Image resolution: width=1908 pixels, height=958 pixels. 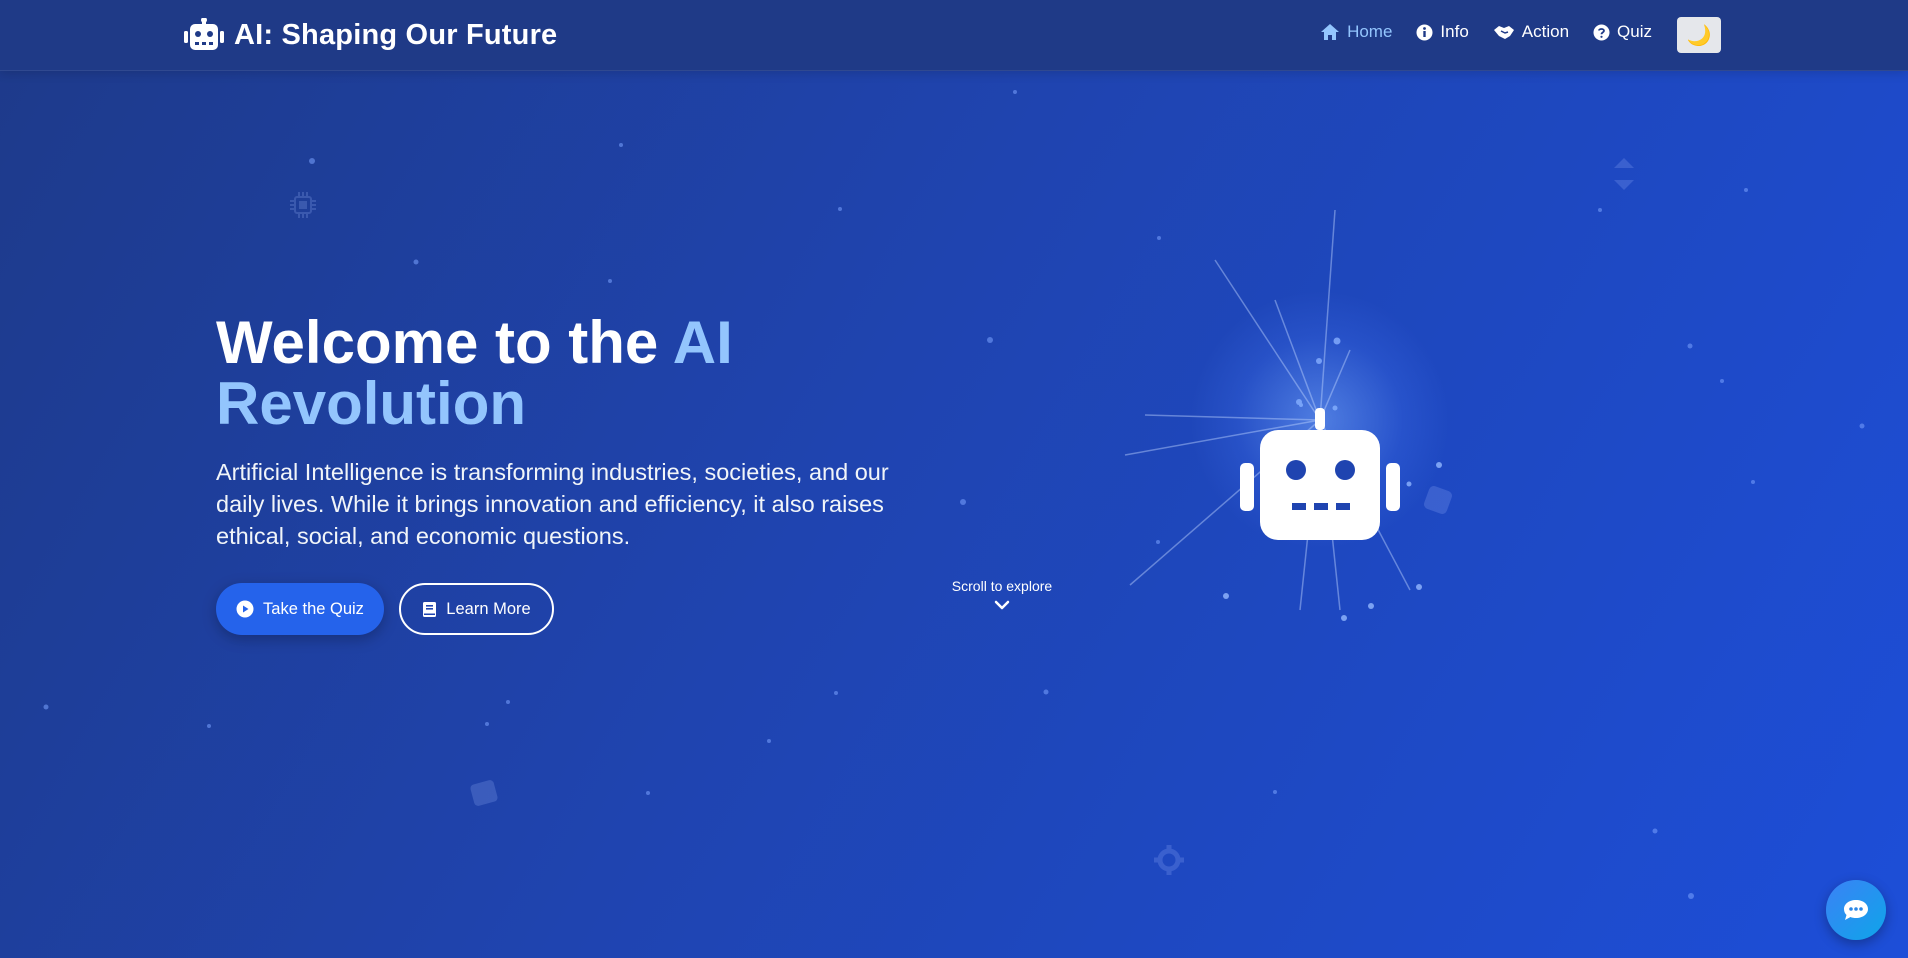 I want to click on theme-toggle-button: 🌙, so click(x=1699, y=35).